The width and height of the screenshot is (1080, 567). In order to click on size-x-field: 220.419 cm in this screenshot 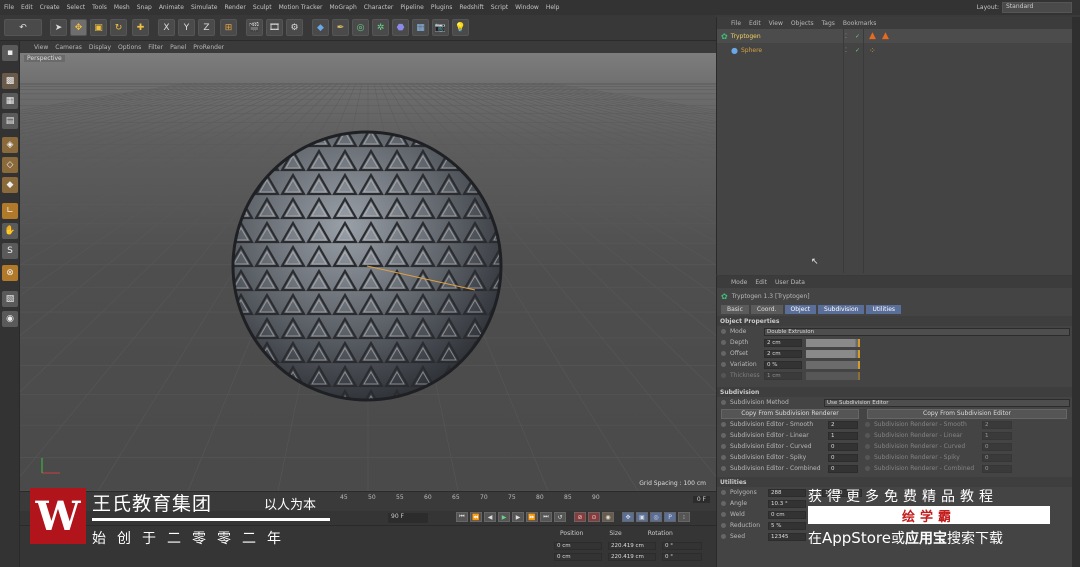, I will do `click(632, 546)`.